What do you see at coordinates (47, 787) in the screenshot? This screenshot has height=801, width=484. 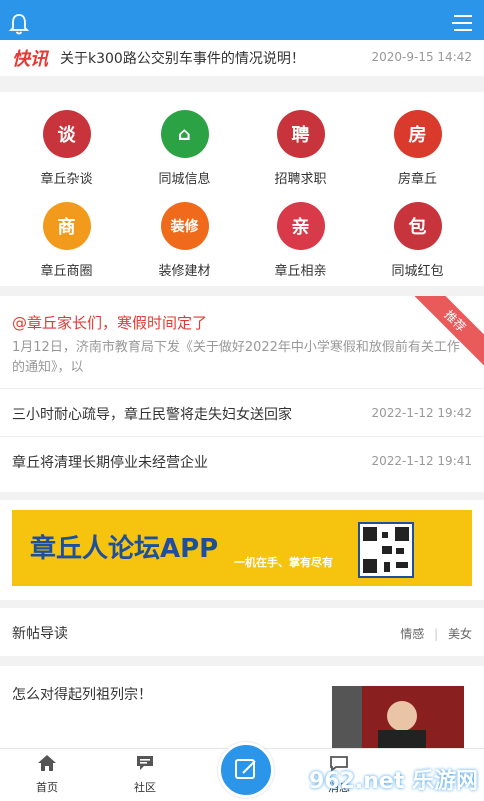 I see `tab-label: 首页` at bounding box center [47, 787].